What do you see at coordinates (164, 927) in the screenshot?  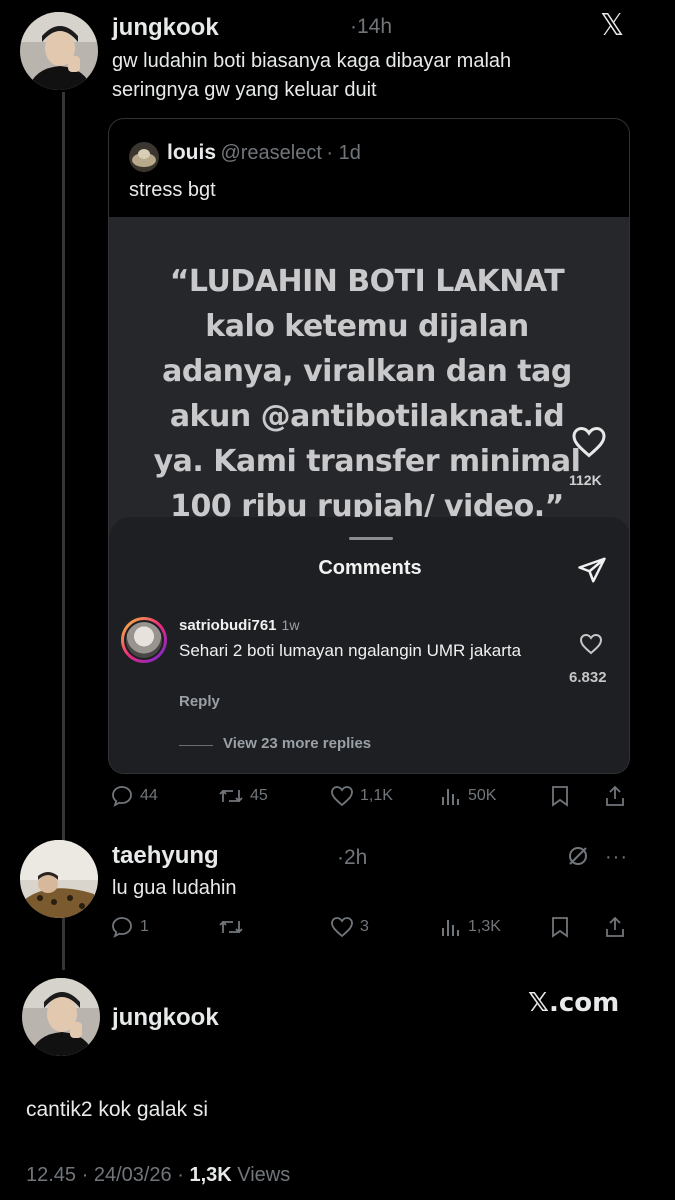 I see `reply-button: 1` at bounding box center [164, 927].